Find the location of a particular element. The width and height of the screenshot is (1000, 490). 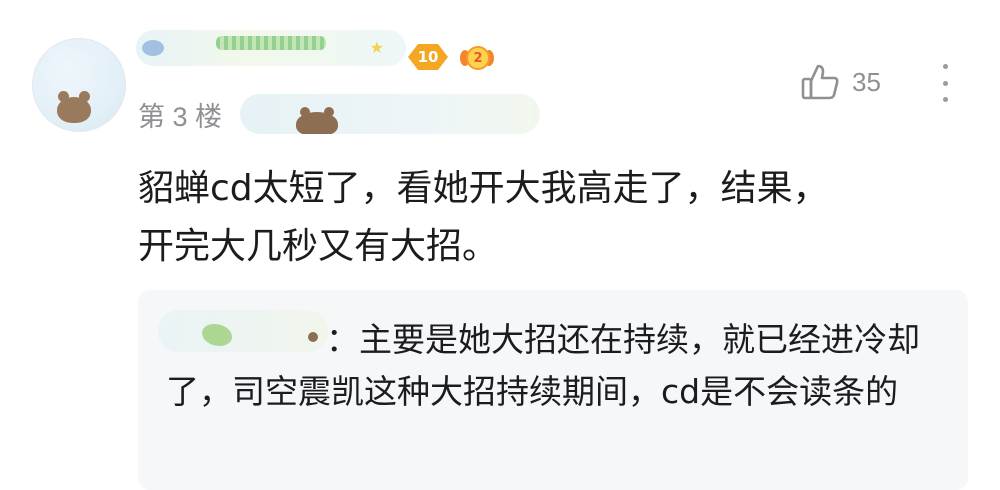

medal-badge: 2 is located at coordinates (477, 57).